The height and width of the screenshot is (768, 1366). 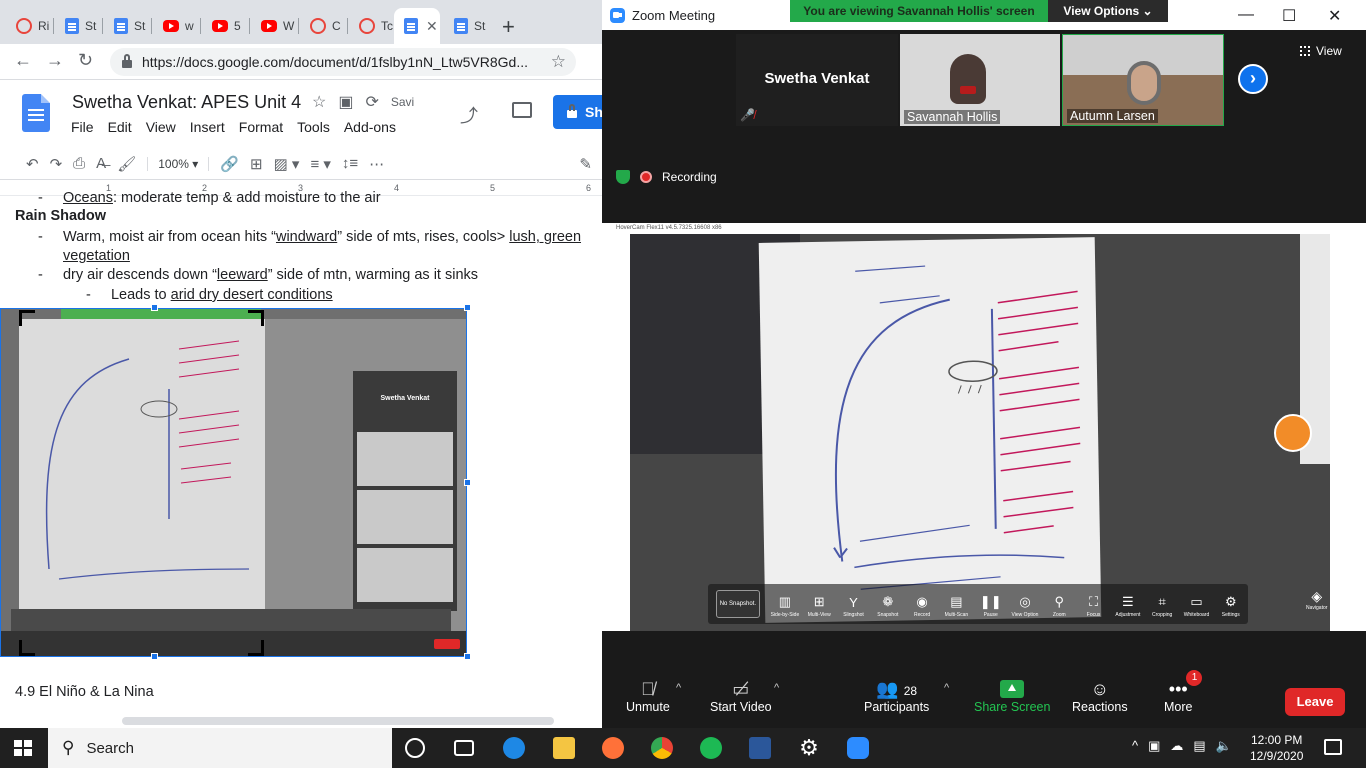 I want to click on insert-image-icon: ▨ ▾, so click(x=287, y=164).